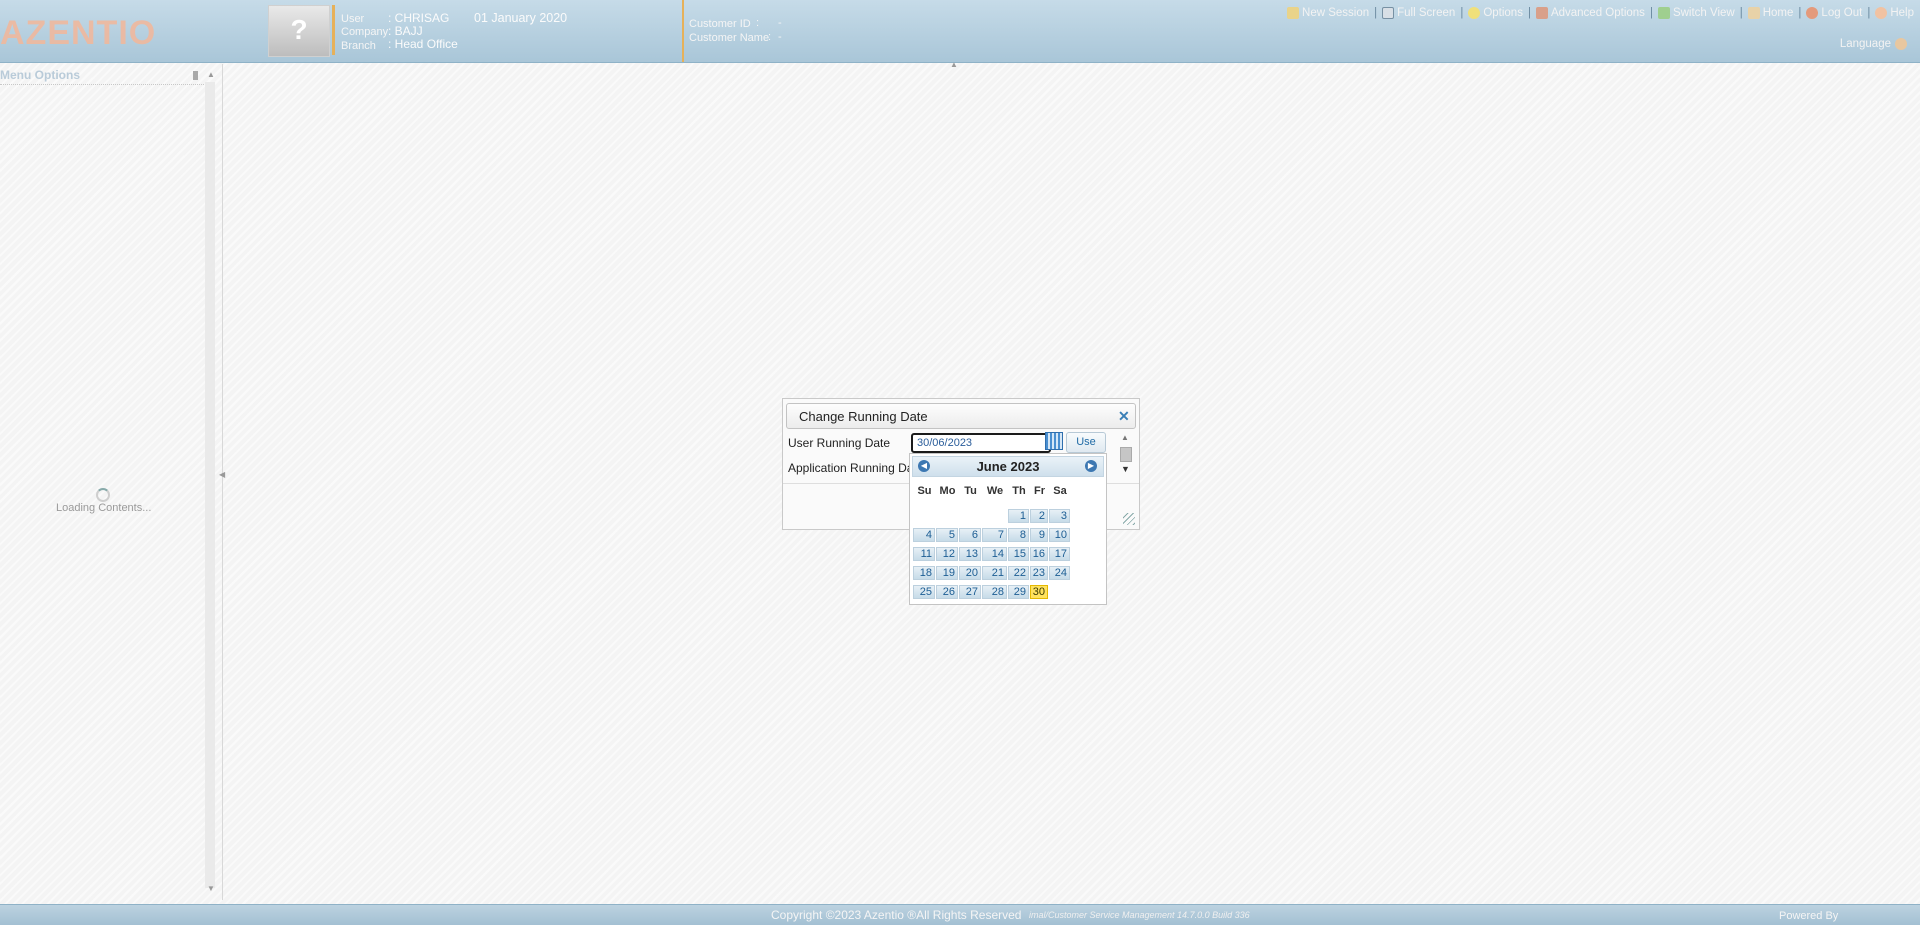 The height and width of the screenshot is (925, 1920). I want to click on weekday-header: Su, so click(924, 491).